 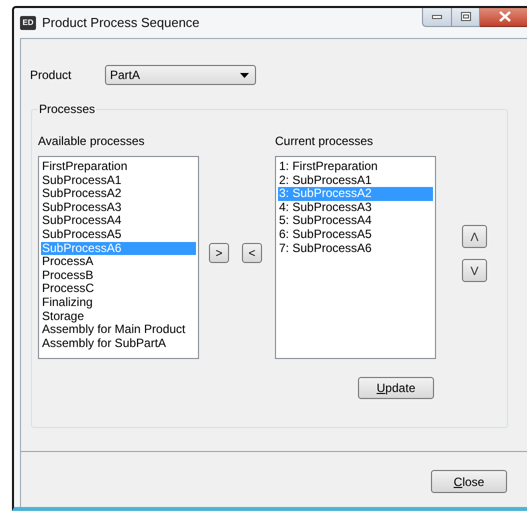 I want to click on product-label: Product, so click(x=51, y=75).